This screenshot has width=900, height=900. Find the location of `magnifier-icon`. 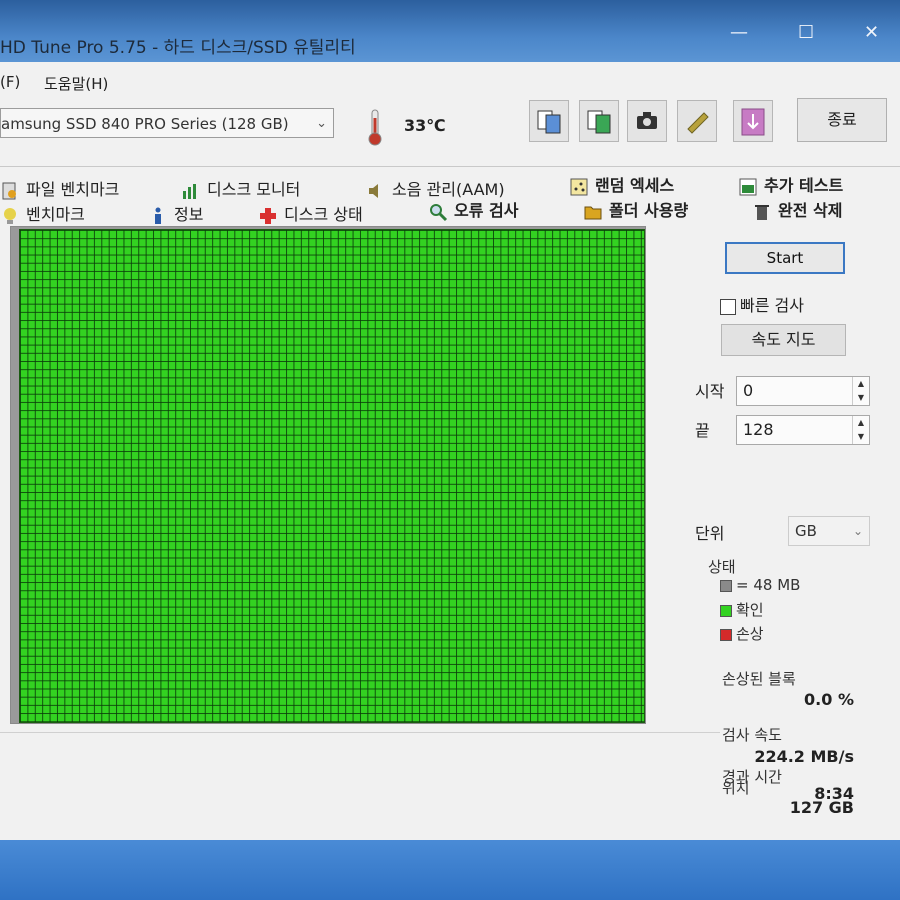

magnifier-icon is located at coordinates (439, 212).